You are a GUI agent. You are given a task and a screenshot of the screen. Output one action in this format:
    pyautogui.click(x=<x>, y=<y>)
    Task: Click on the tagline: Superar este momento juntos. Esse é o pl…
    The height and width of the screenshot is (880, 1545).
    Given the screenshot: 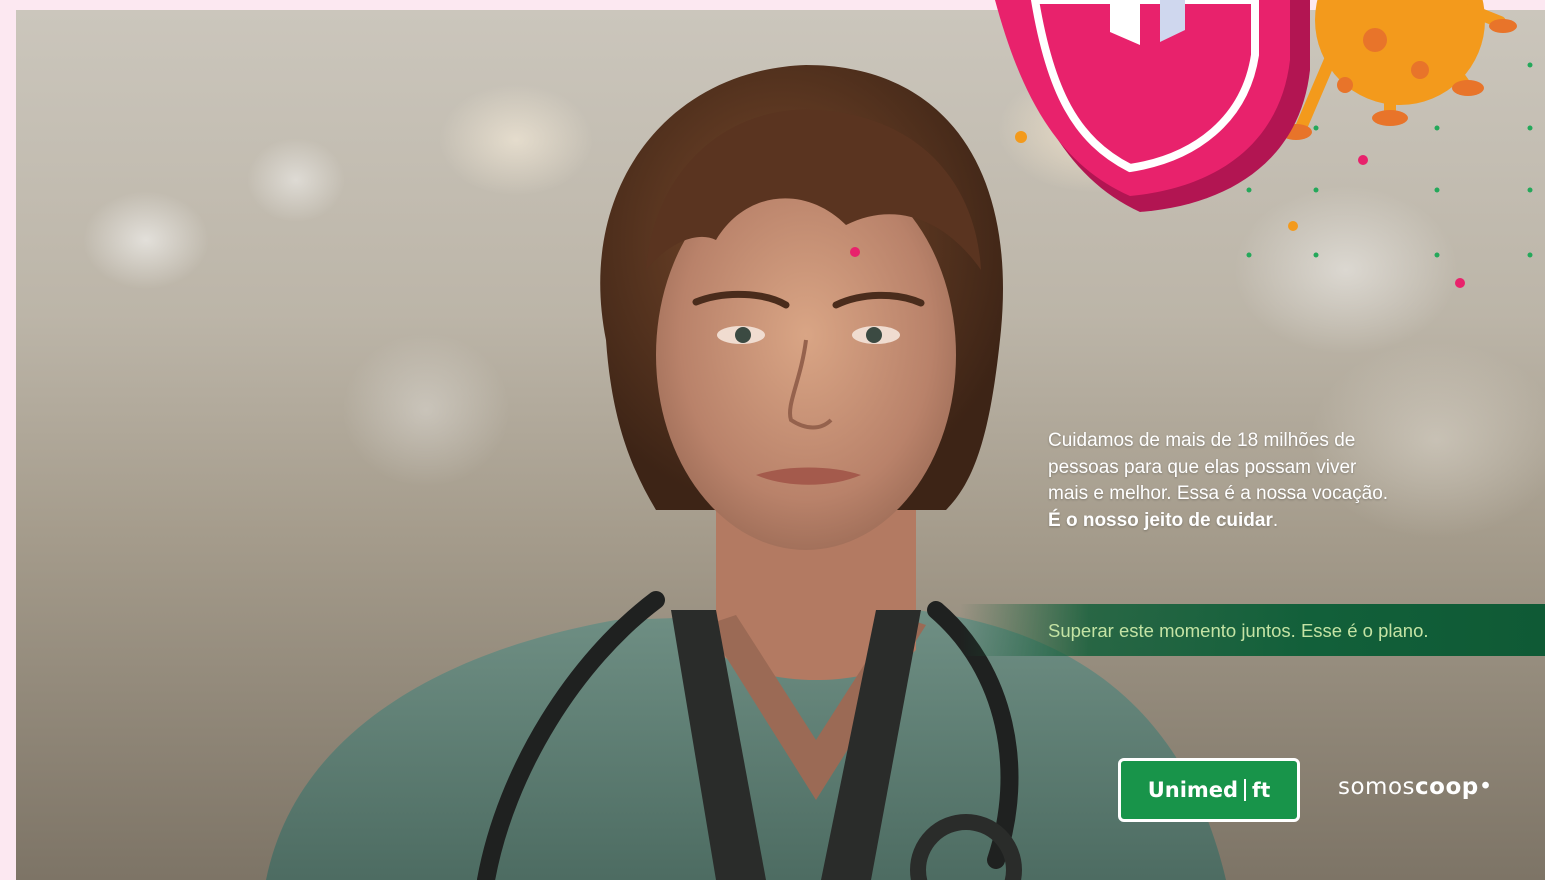 What is the action you would take?
    pyautogui.click(x=1238, y=630)
    